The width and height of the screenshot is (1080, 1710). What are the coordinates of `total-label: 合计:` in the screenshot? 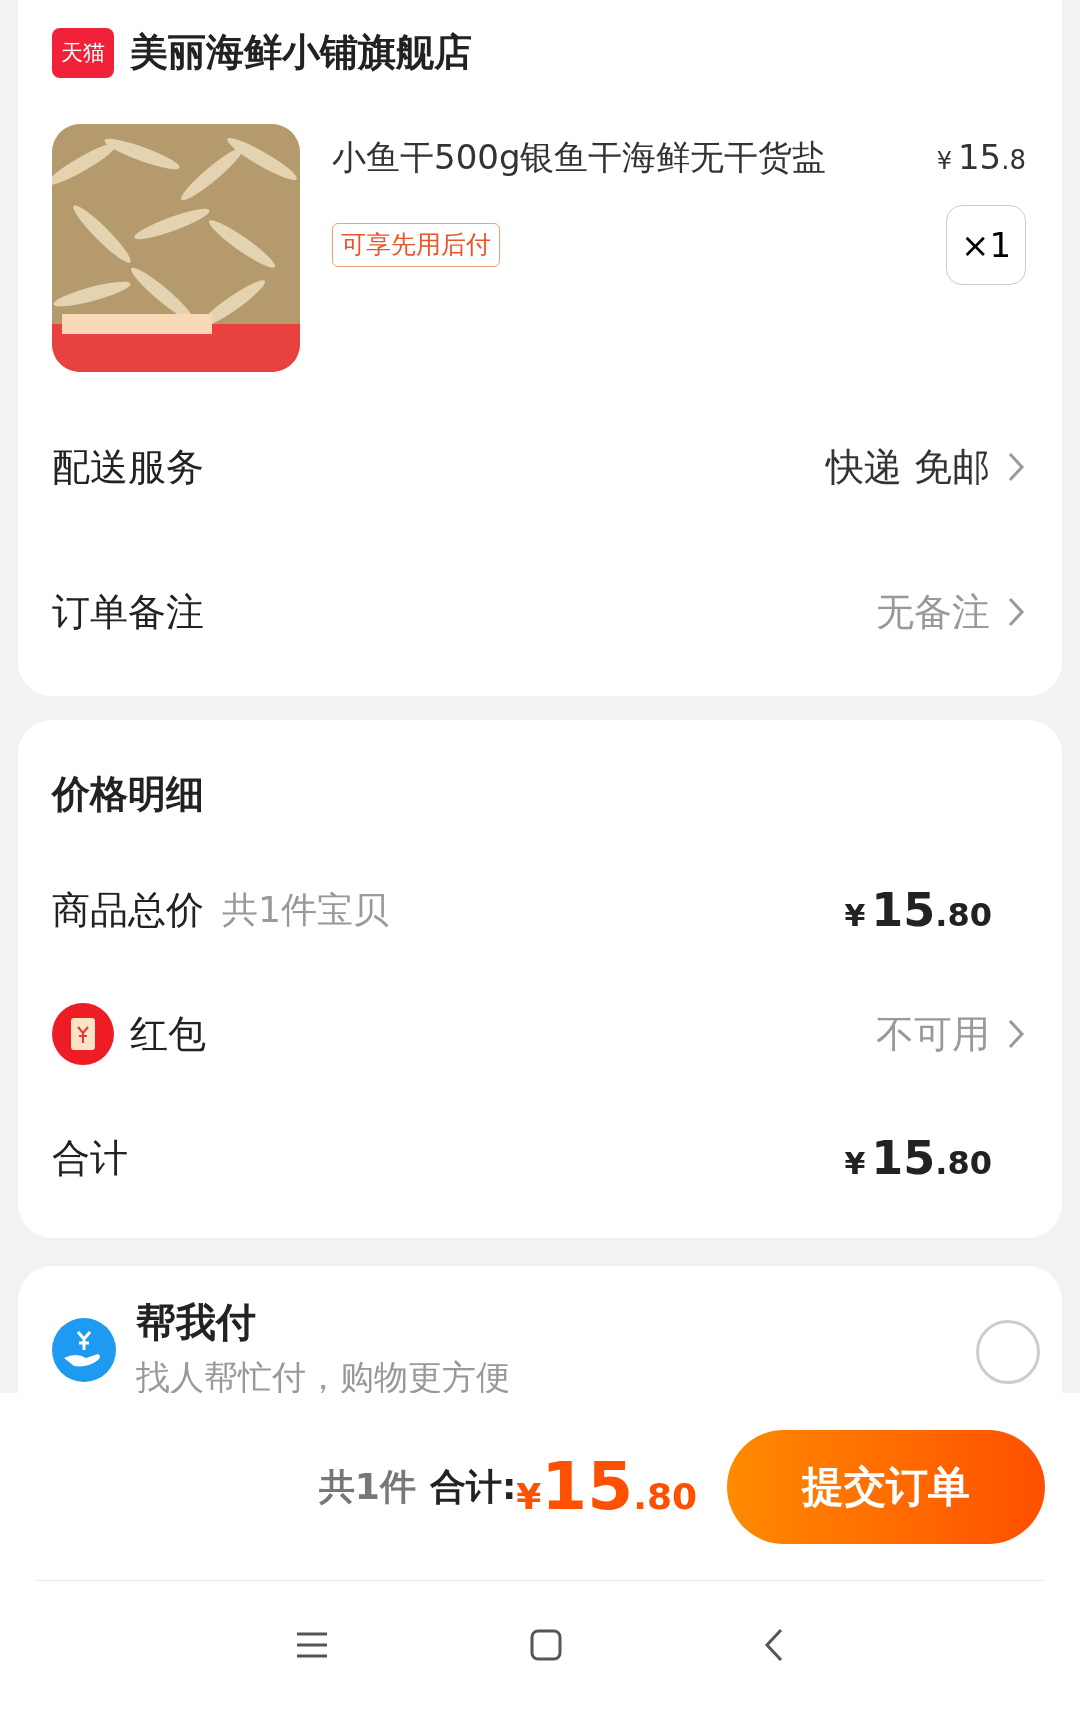 It's located at (473, 1486).